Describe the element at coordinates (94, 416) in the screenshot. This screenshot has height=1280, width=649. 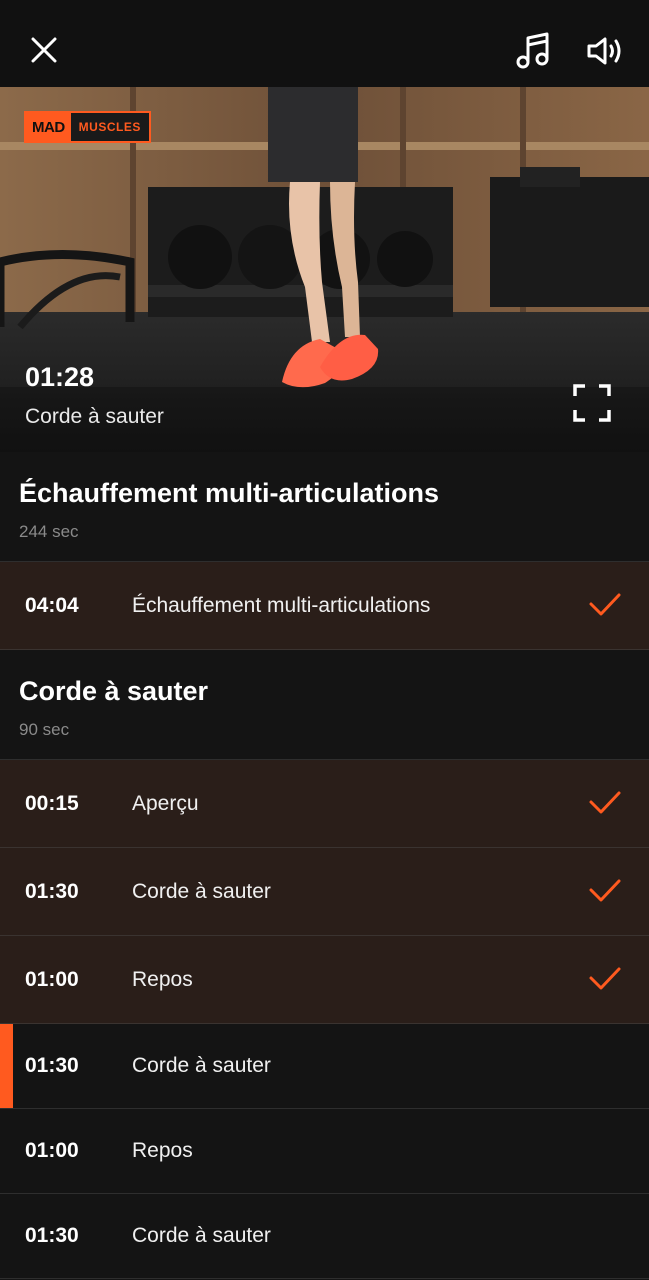
I see `video-exercise-name: Corde à sauter` at that location.